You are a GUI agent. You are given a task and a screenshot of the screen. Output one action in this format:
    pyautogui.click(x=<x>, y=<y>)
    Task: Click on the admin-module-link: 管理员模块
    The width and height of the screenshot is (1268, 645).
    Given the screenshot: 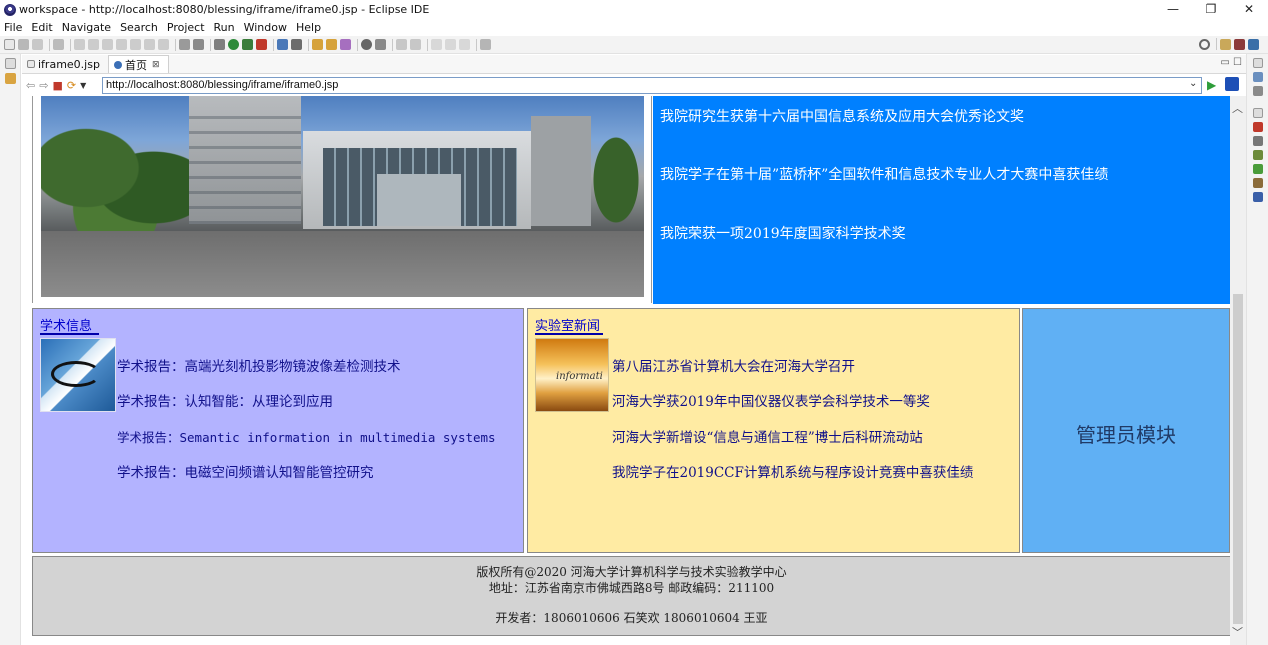 What is the action you would take?
    pyautogui.click(x=1126, y=433)
    